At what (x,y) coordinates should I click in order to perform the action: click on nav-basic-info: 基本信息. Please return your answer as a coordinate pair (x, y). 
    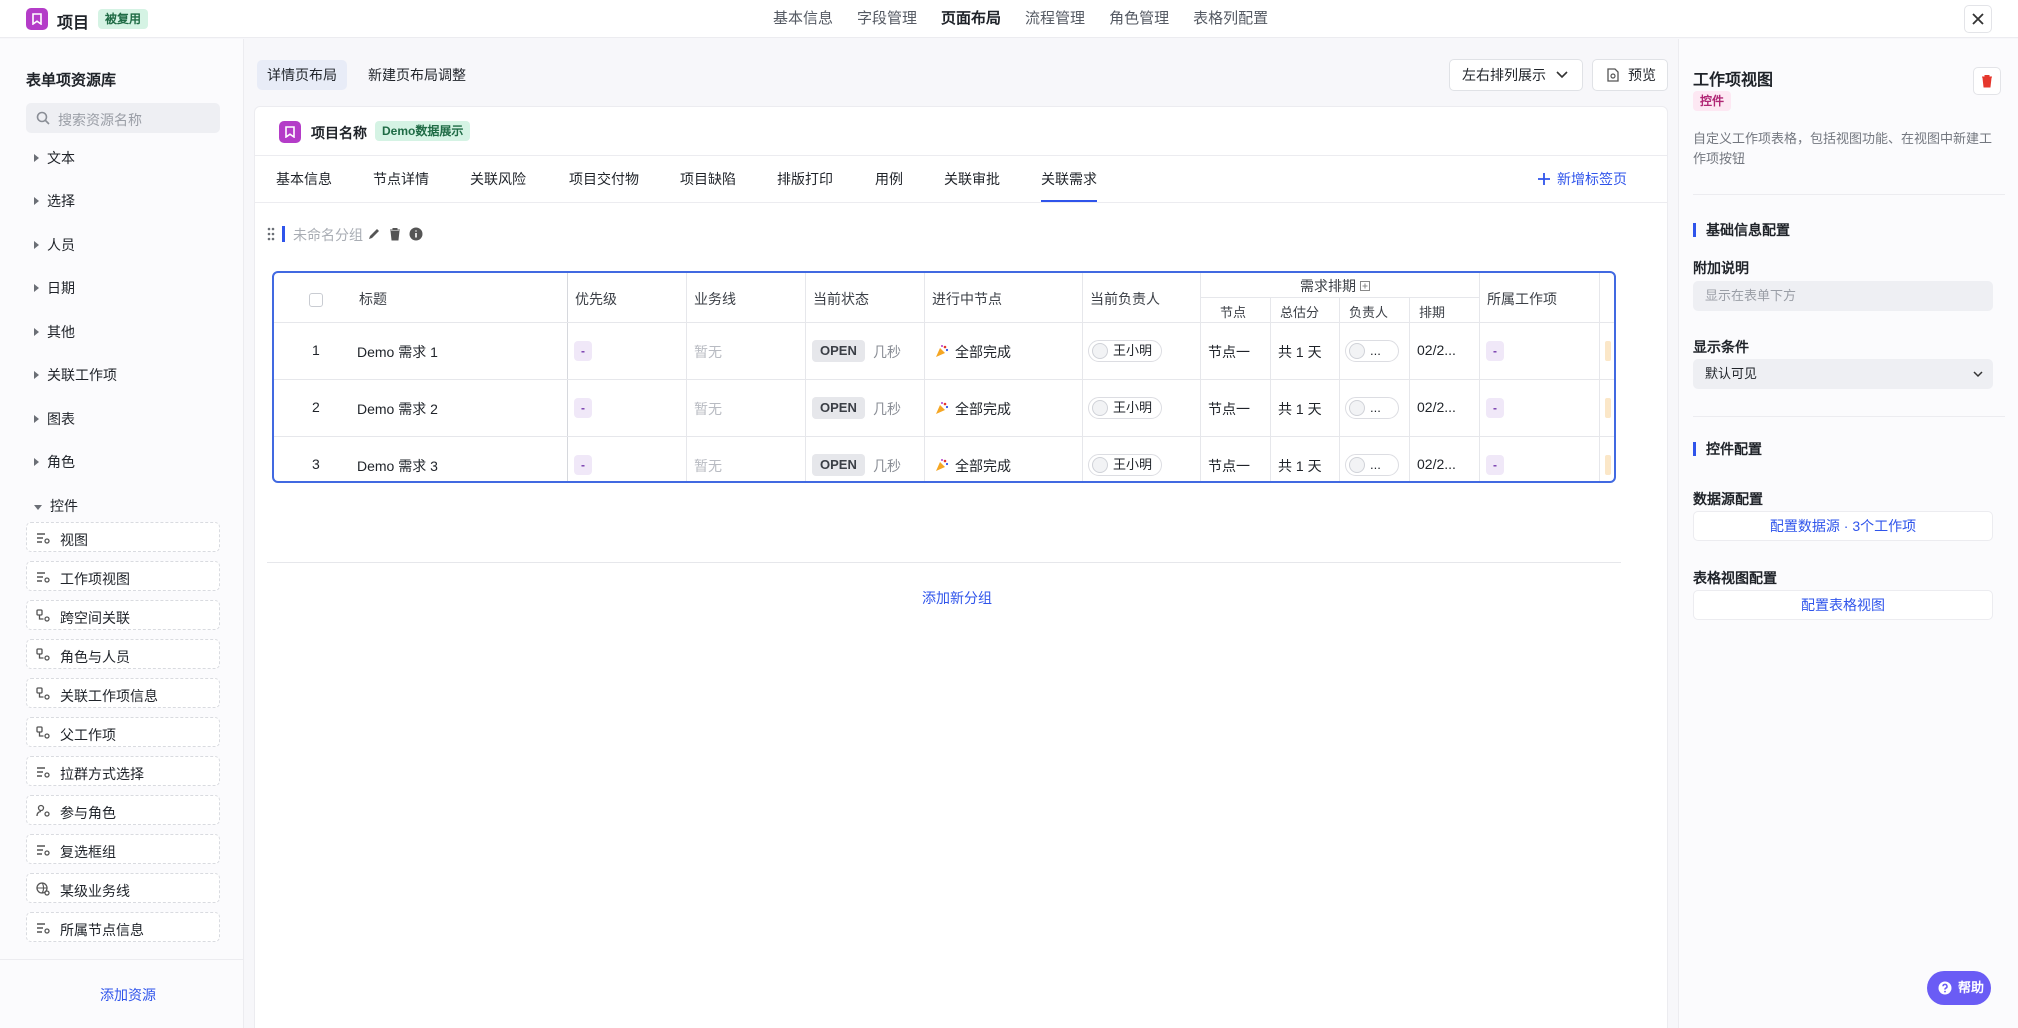
    Looking at the image, I should click on (803, 19).